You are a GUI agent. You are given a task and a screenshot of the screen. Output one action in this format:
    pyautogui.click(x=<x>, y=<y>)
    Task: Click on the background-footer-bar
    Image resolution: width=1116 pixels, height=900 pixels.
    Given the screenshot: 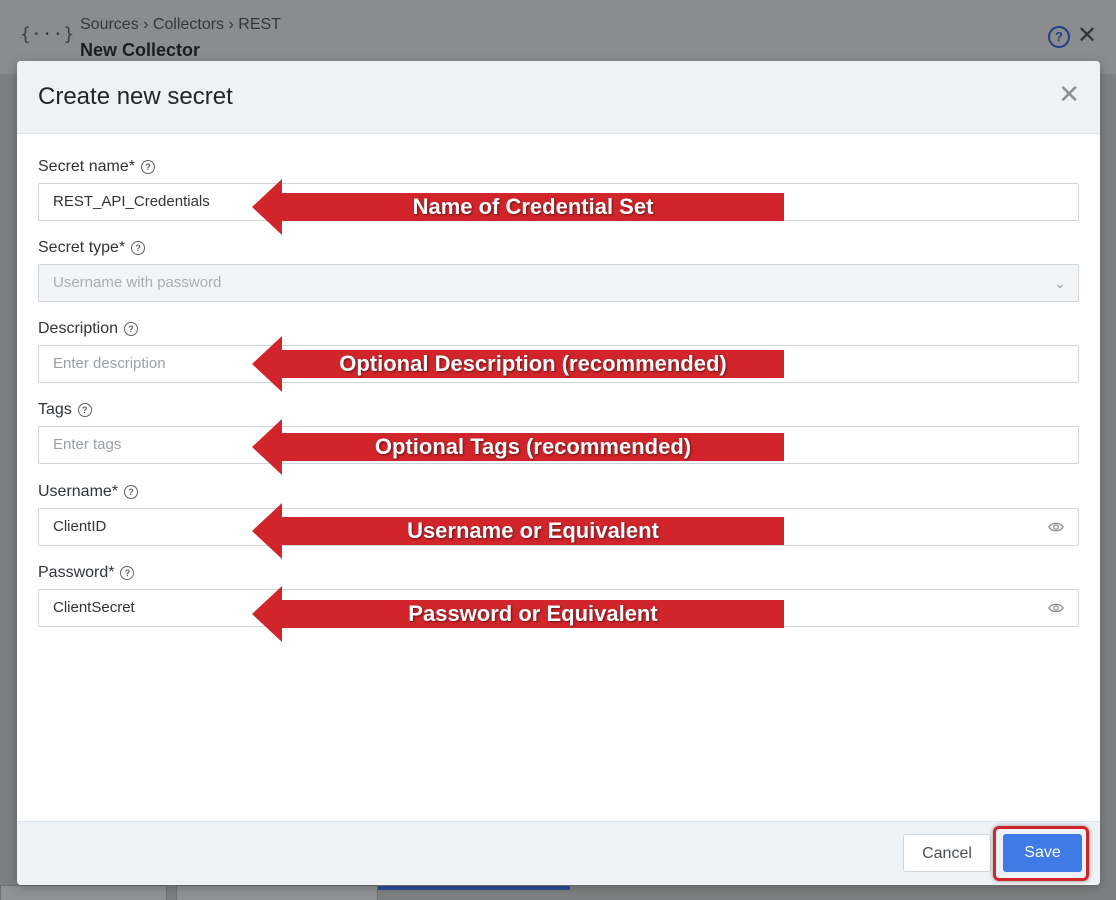 What is the action you would take?
    pyautogui.click(x=474, y=888)
    